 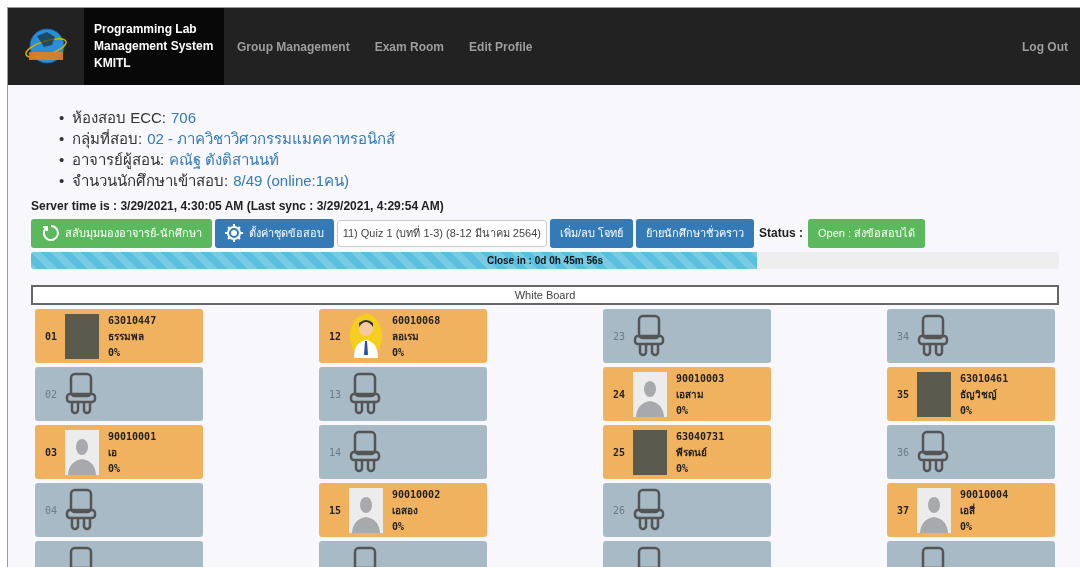 I want to click on info-value: 706, so click(x=184, y=117).